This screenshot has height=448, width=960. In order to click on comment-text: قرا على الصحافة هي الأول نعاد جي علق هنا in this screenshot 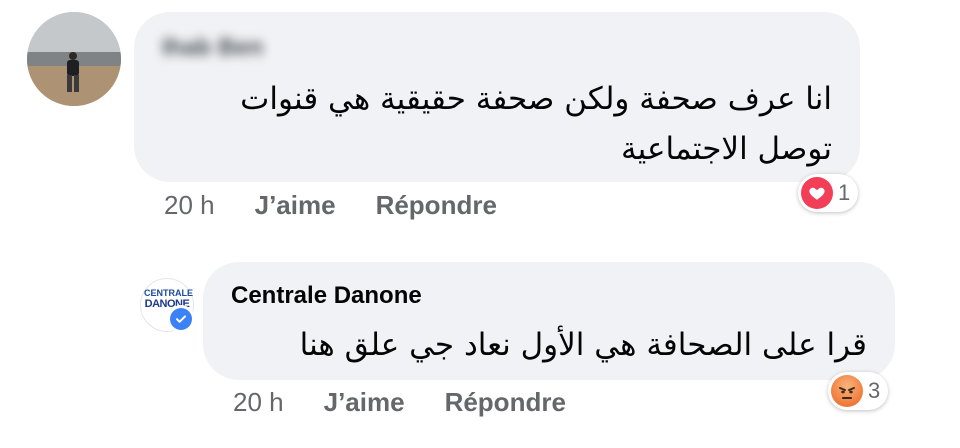, I will do `click(583, 345)`.